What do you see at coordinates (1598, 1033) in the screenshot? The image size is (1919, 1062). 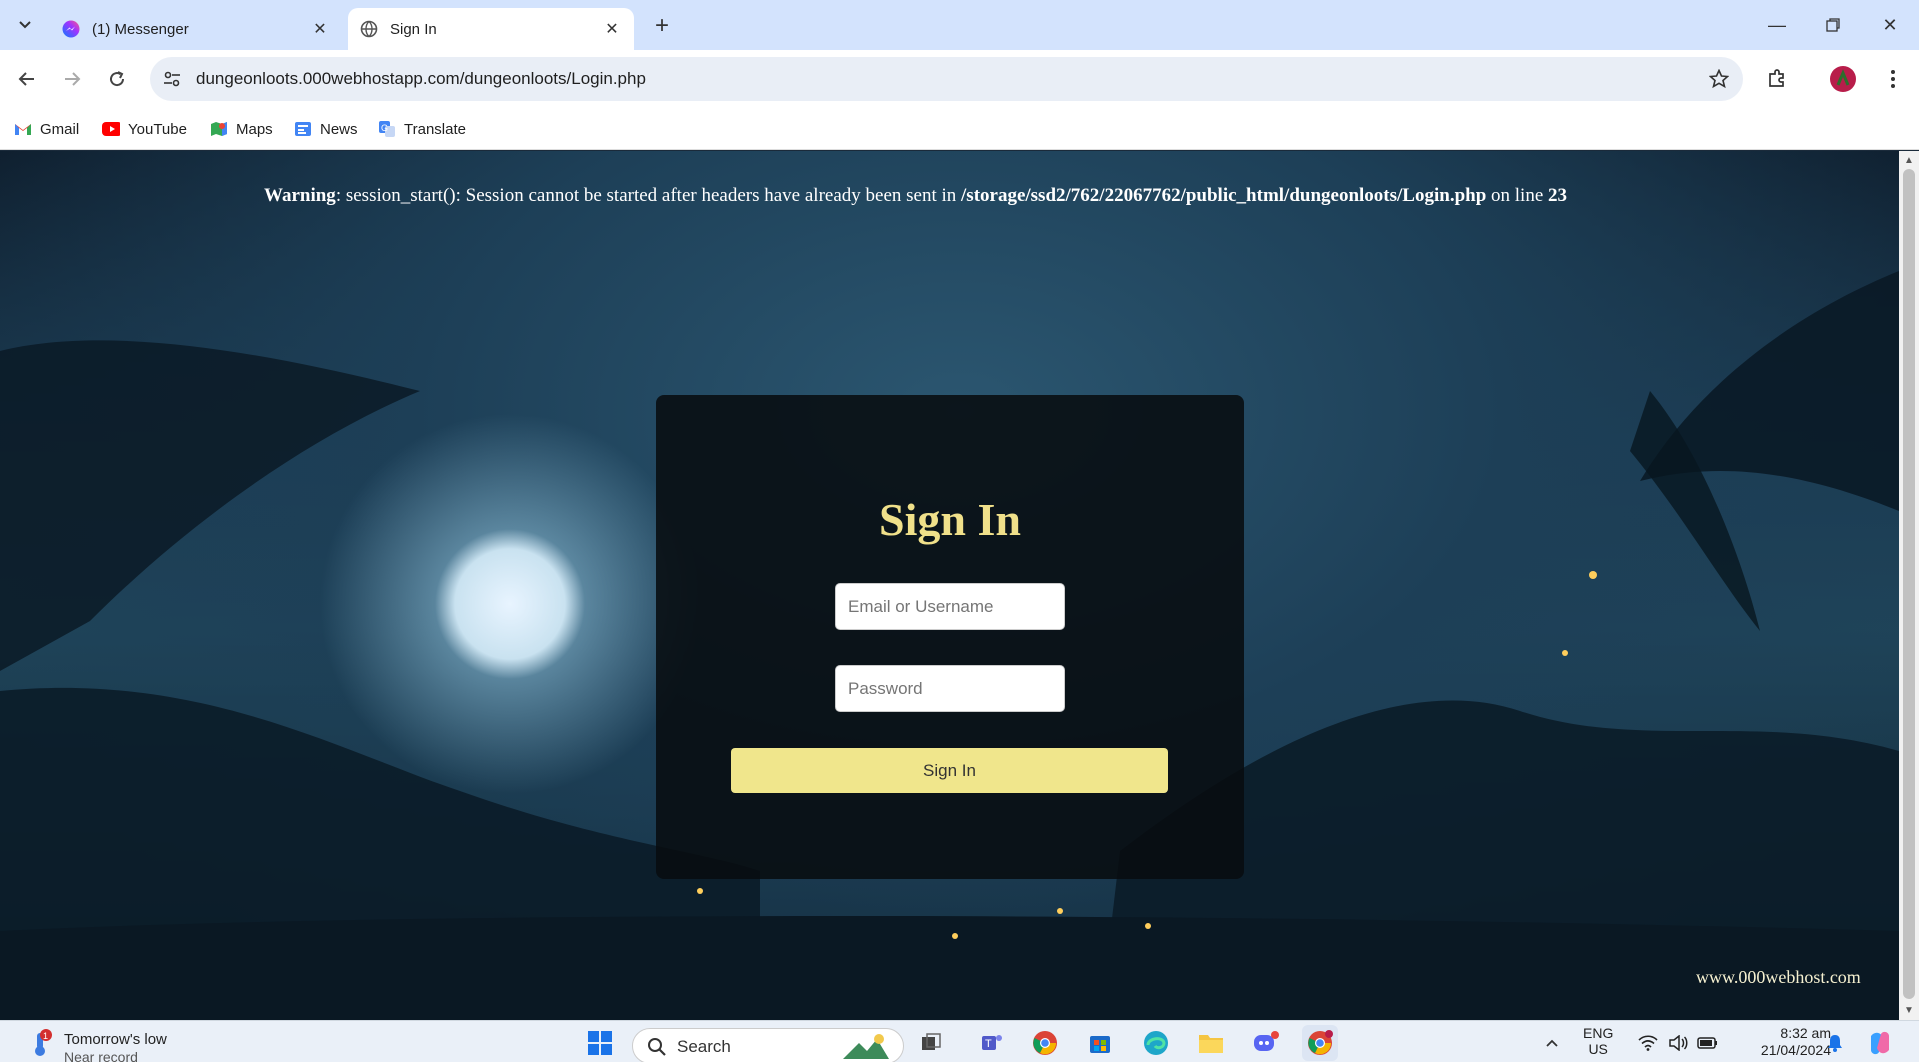 I see `language-code: ENG` at bounding box center [1598, 1033].